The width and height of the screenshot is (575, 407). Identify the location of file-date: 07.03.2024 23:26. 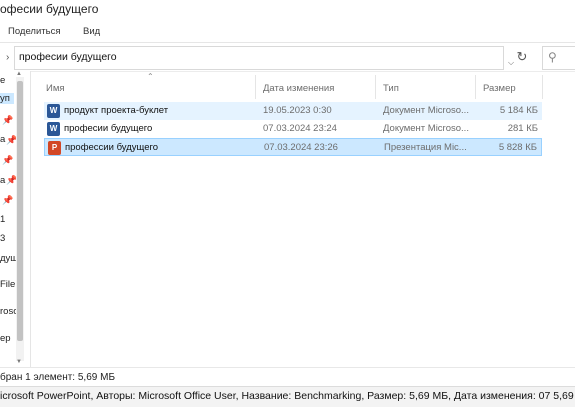
(301, 147).